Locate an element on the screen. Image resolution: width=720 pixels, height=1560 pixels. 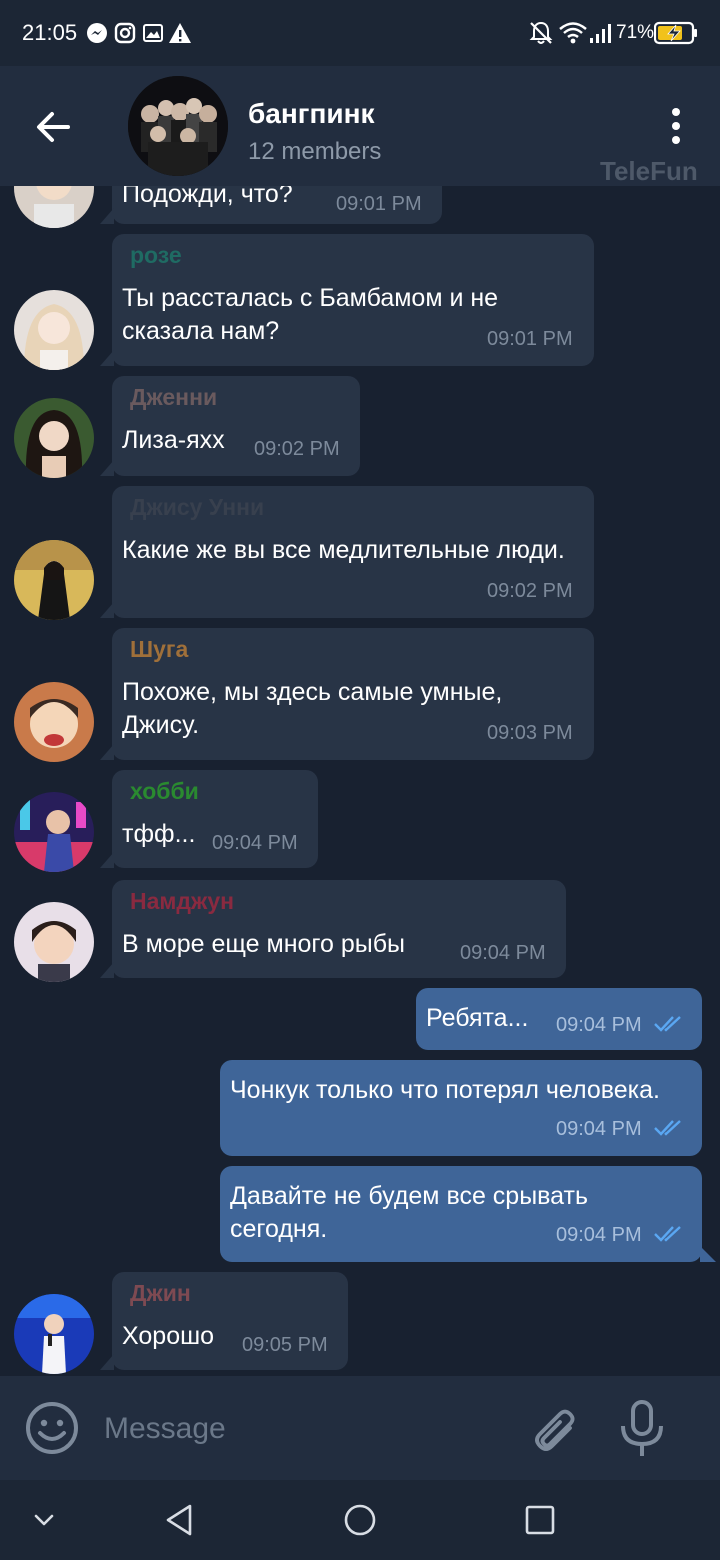
wifi-icon is located at coordinates (573, 33).